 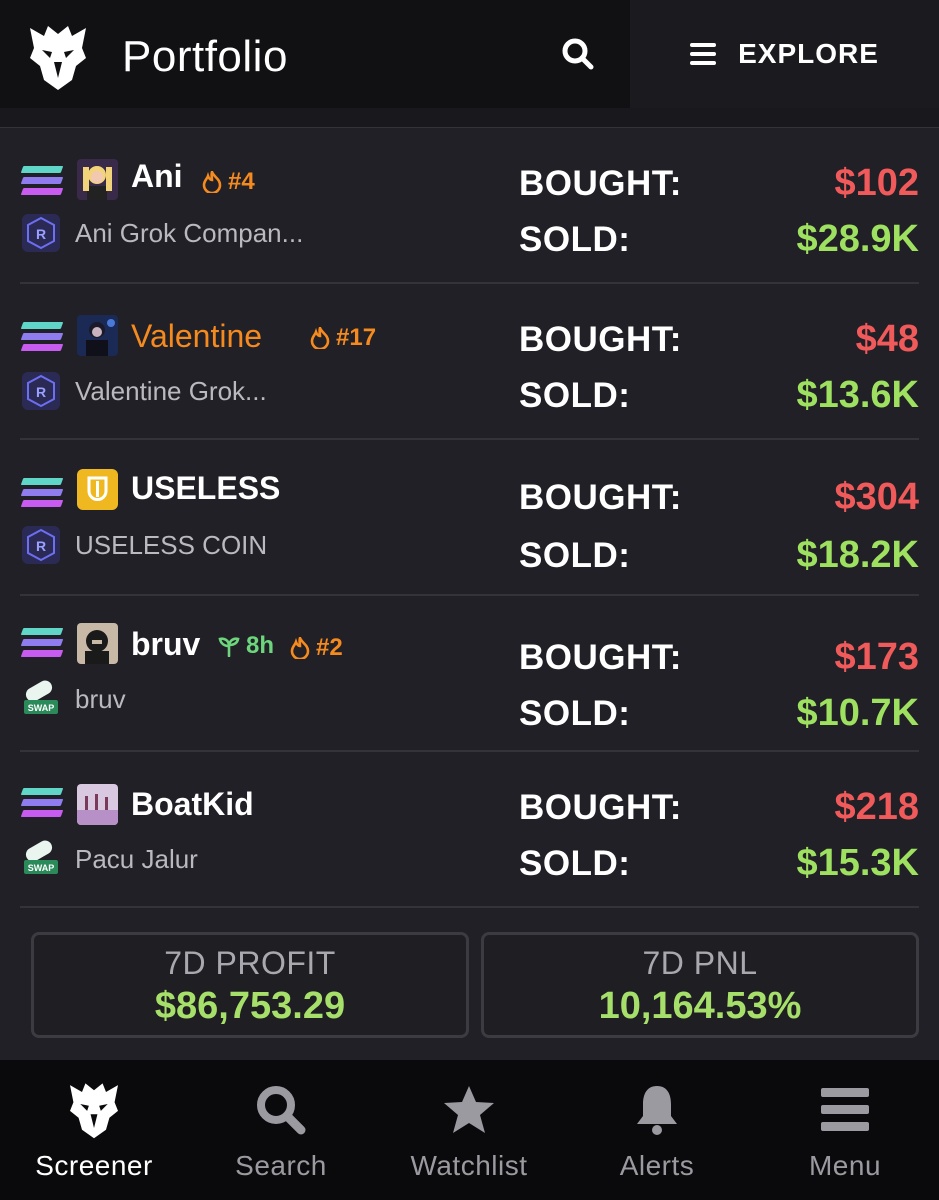 I want to click on nav-label: Screener, so click(x=94, y=1165).